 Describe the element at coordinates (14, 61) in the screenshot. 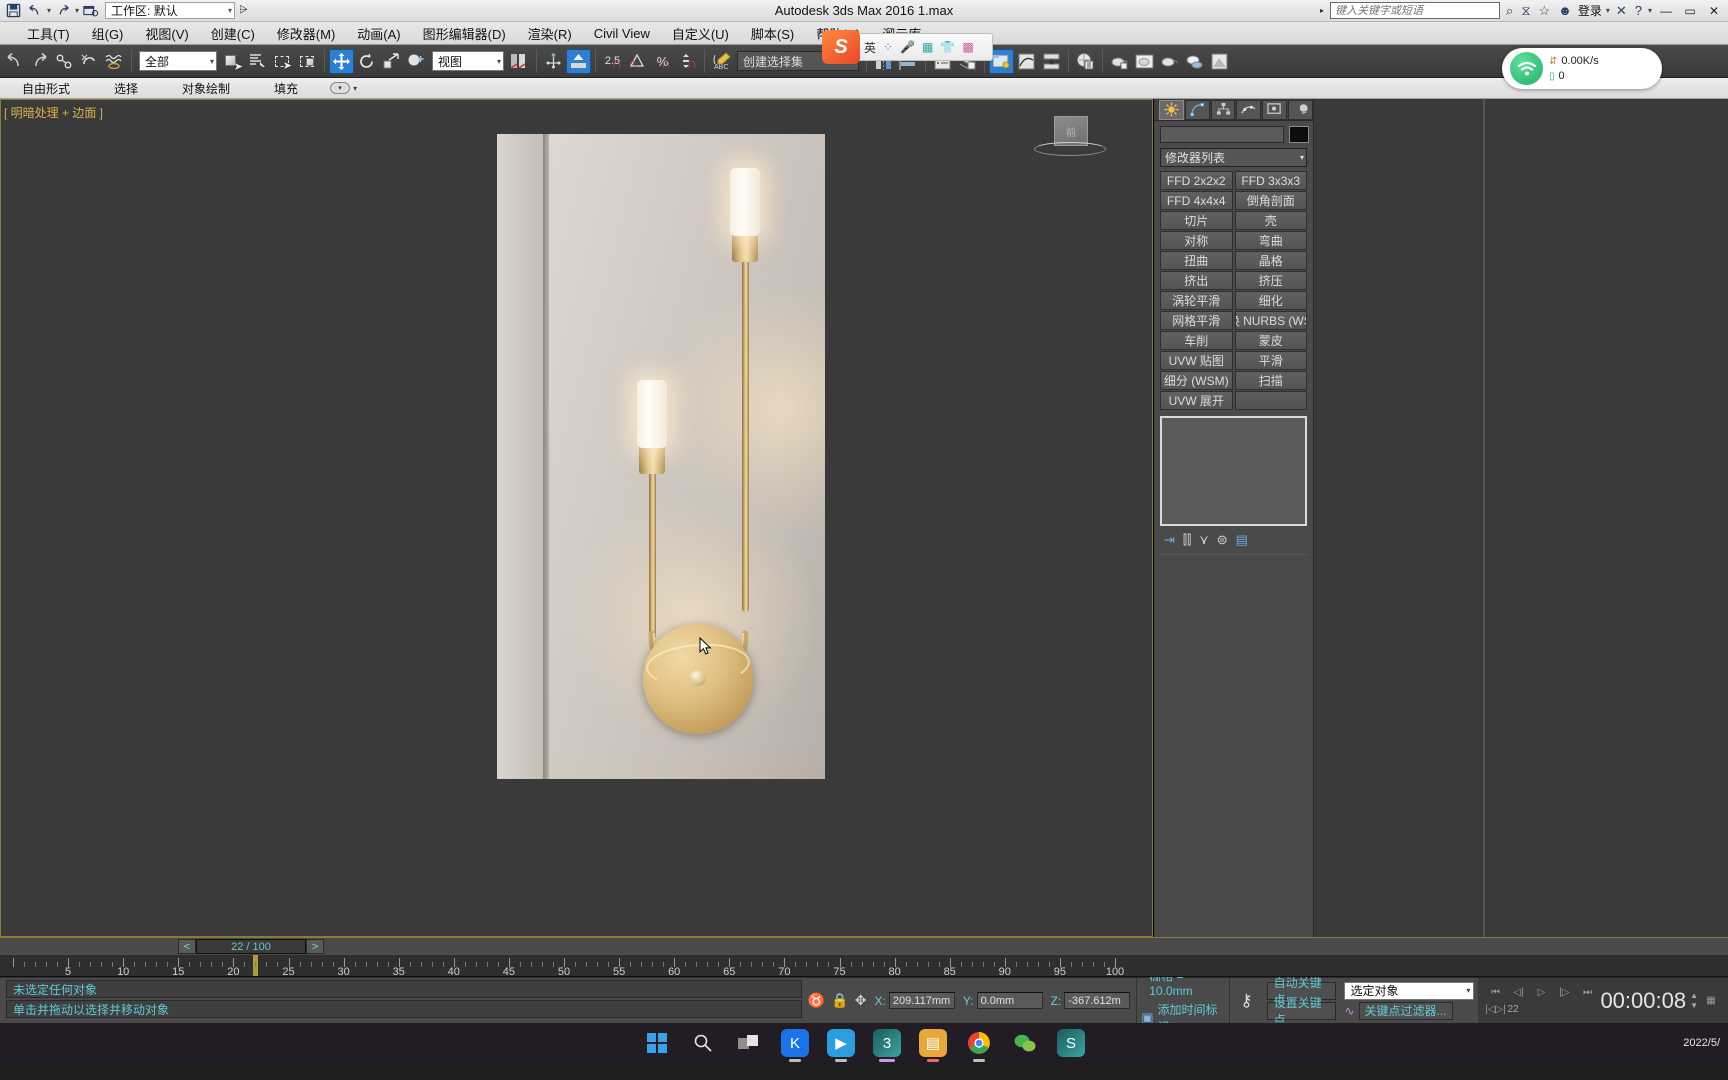

I see `undo-toolbar-icon` at that location.